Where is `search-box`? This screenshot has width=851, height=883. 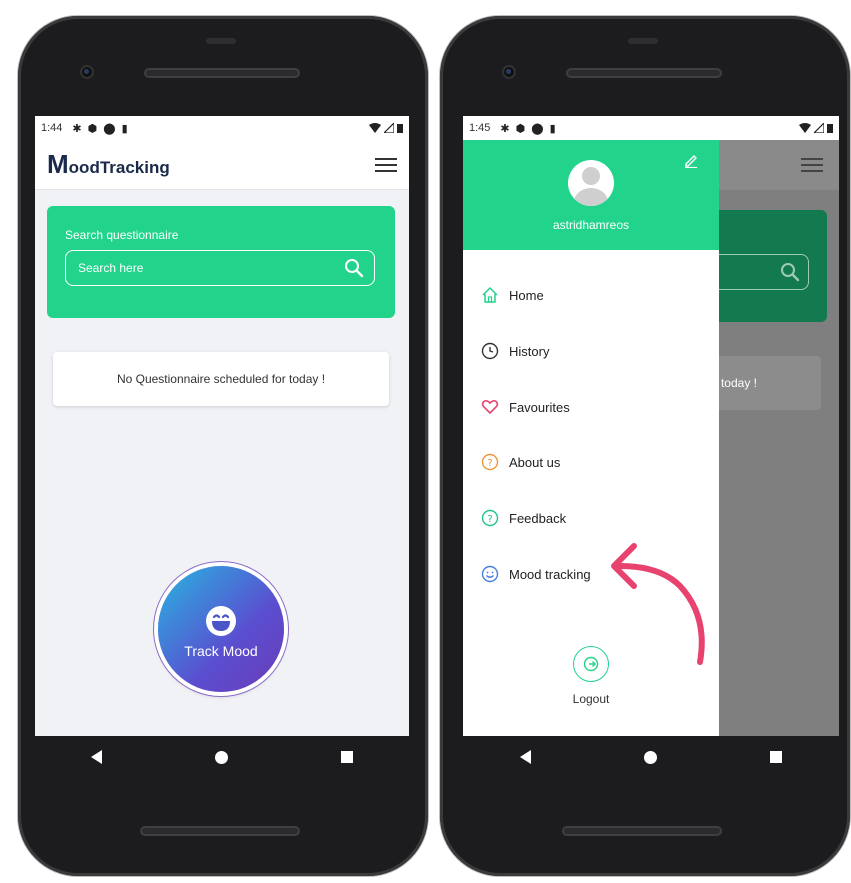 search-box is located at coordinates (220, 268).